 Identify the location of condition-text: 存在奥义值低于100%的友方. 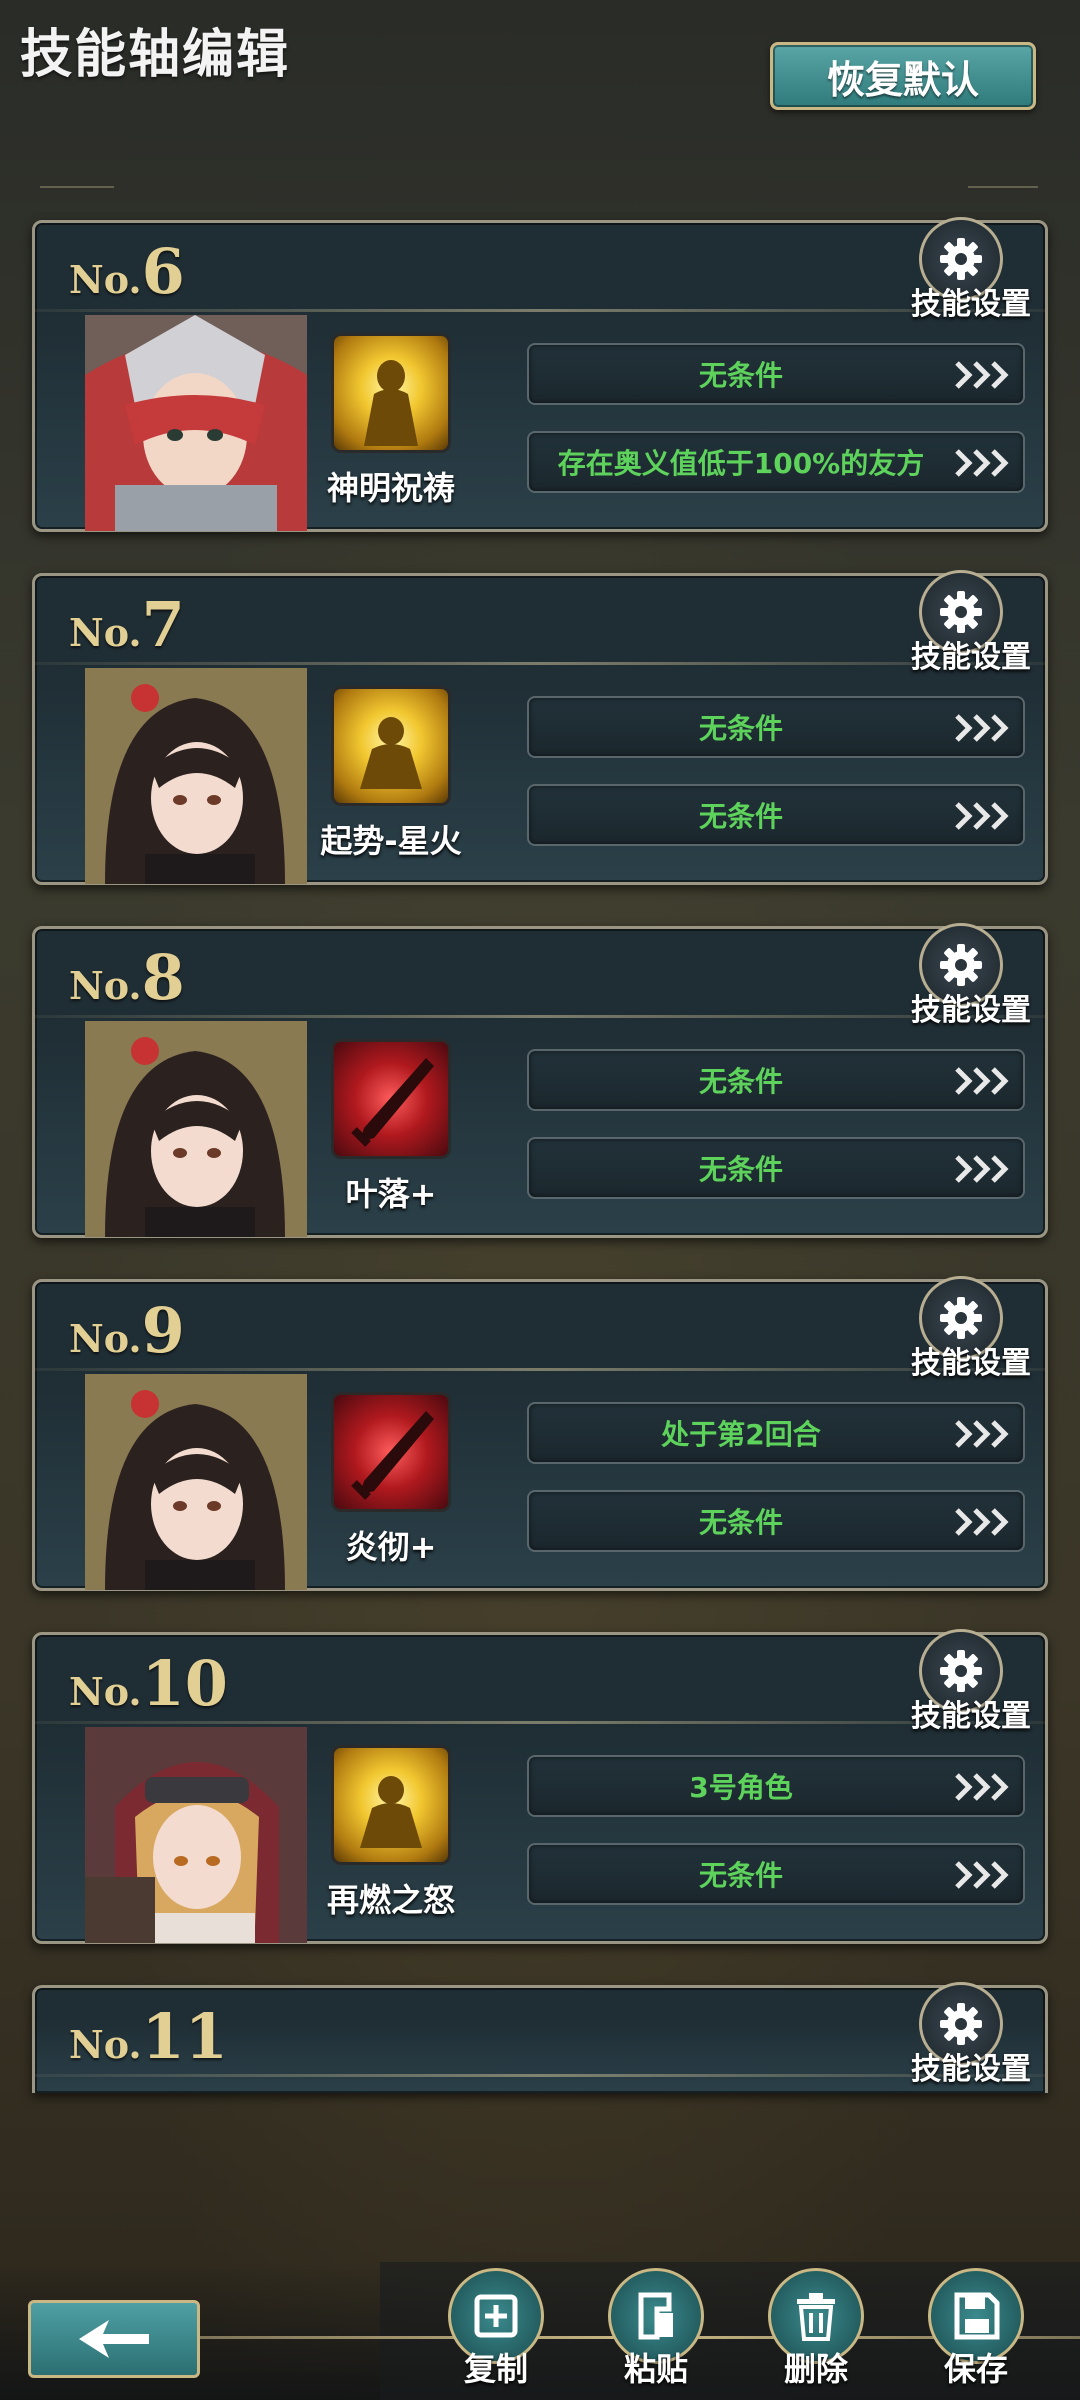
(741, 463).